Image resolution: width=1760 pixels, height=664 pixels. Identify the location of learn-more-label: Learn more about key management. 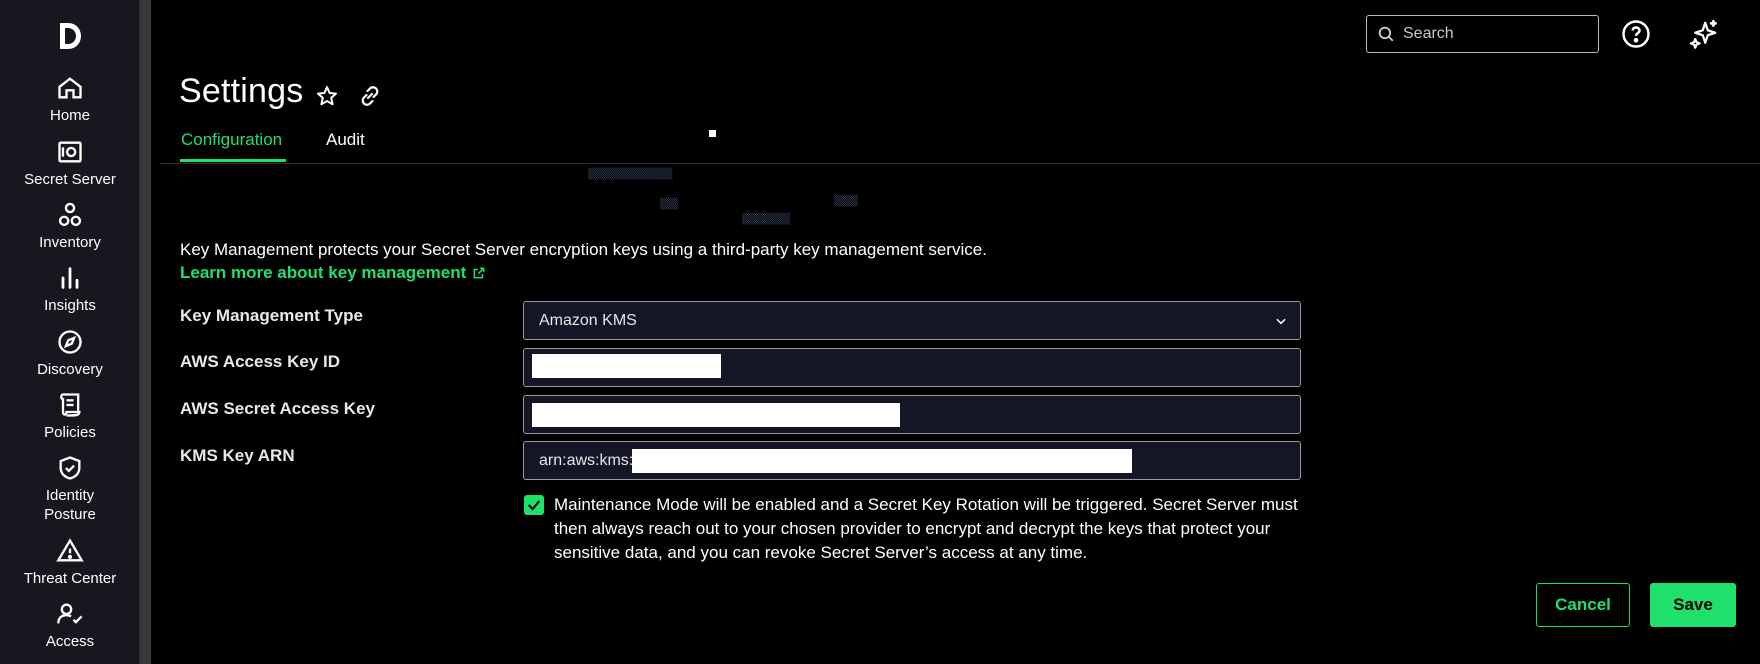
(323, 272).